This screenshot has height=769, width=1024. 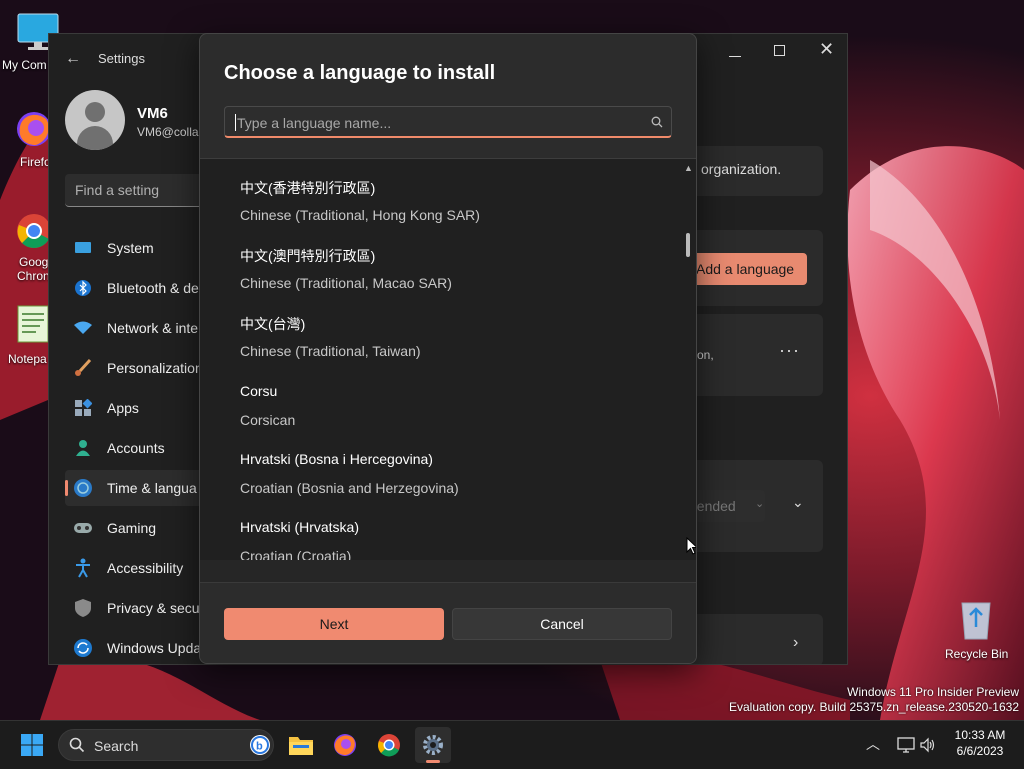 I want to click on desktop-icon-label: Notepa, so click(x=27, y=359).